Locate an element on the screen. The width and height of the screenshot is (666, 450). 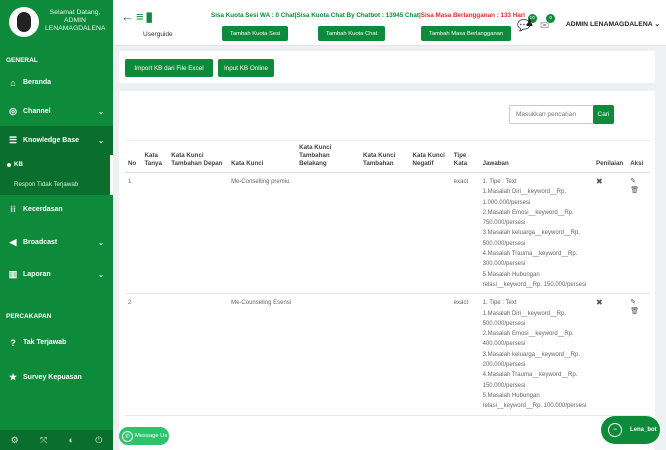
add-session-quota-button: Tambah Kuota Sesi is located at coordinates (255, 33).